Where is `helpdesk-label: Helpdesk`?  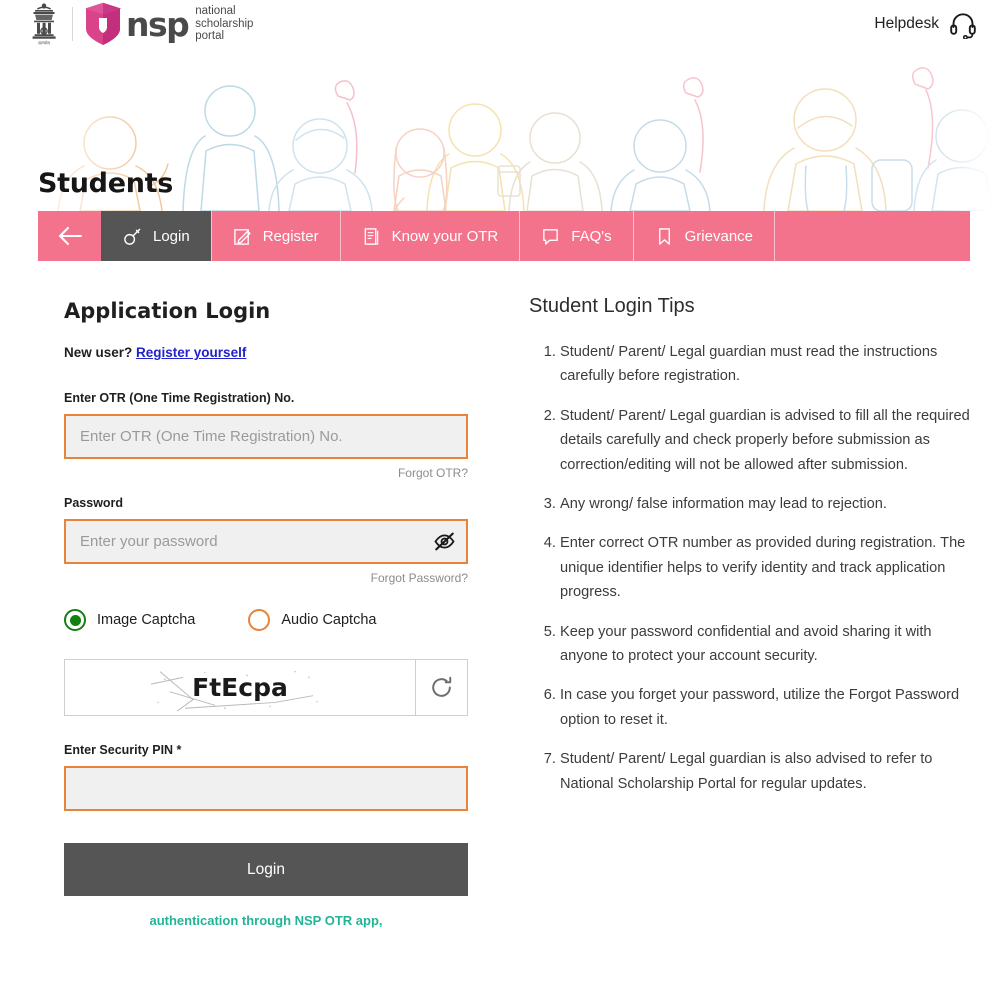
helpdesk-label: Helpdesk is located at coordinates (906, 23).